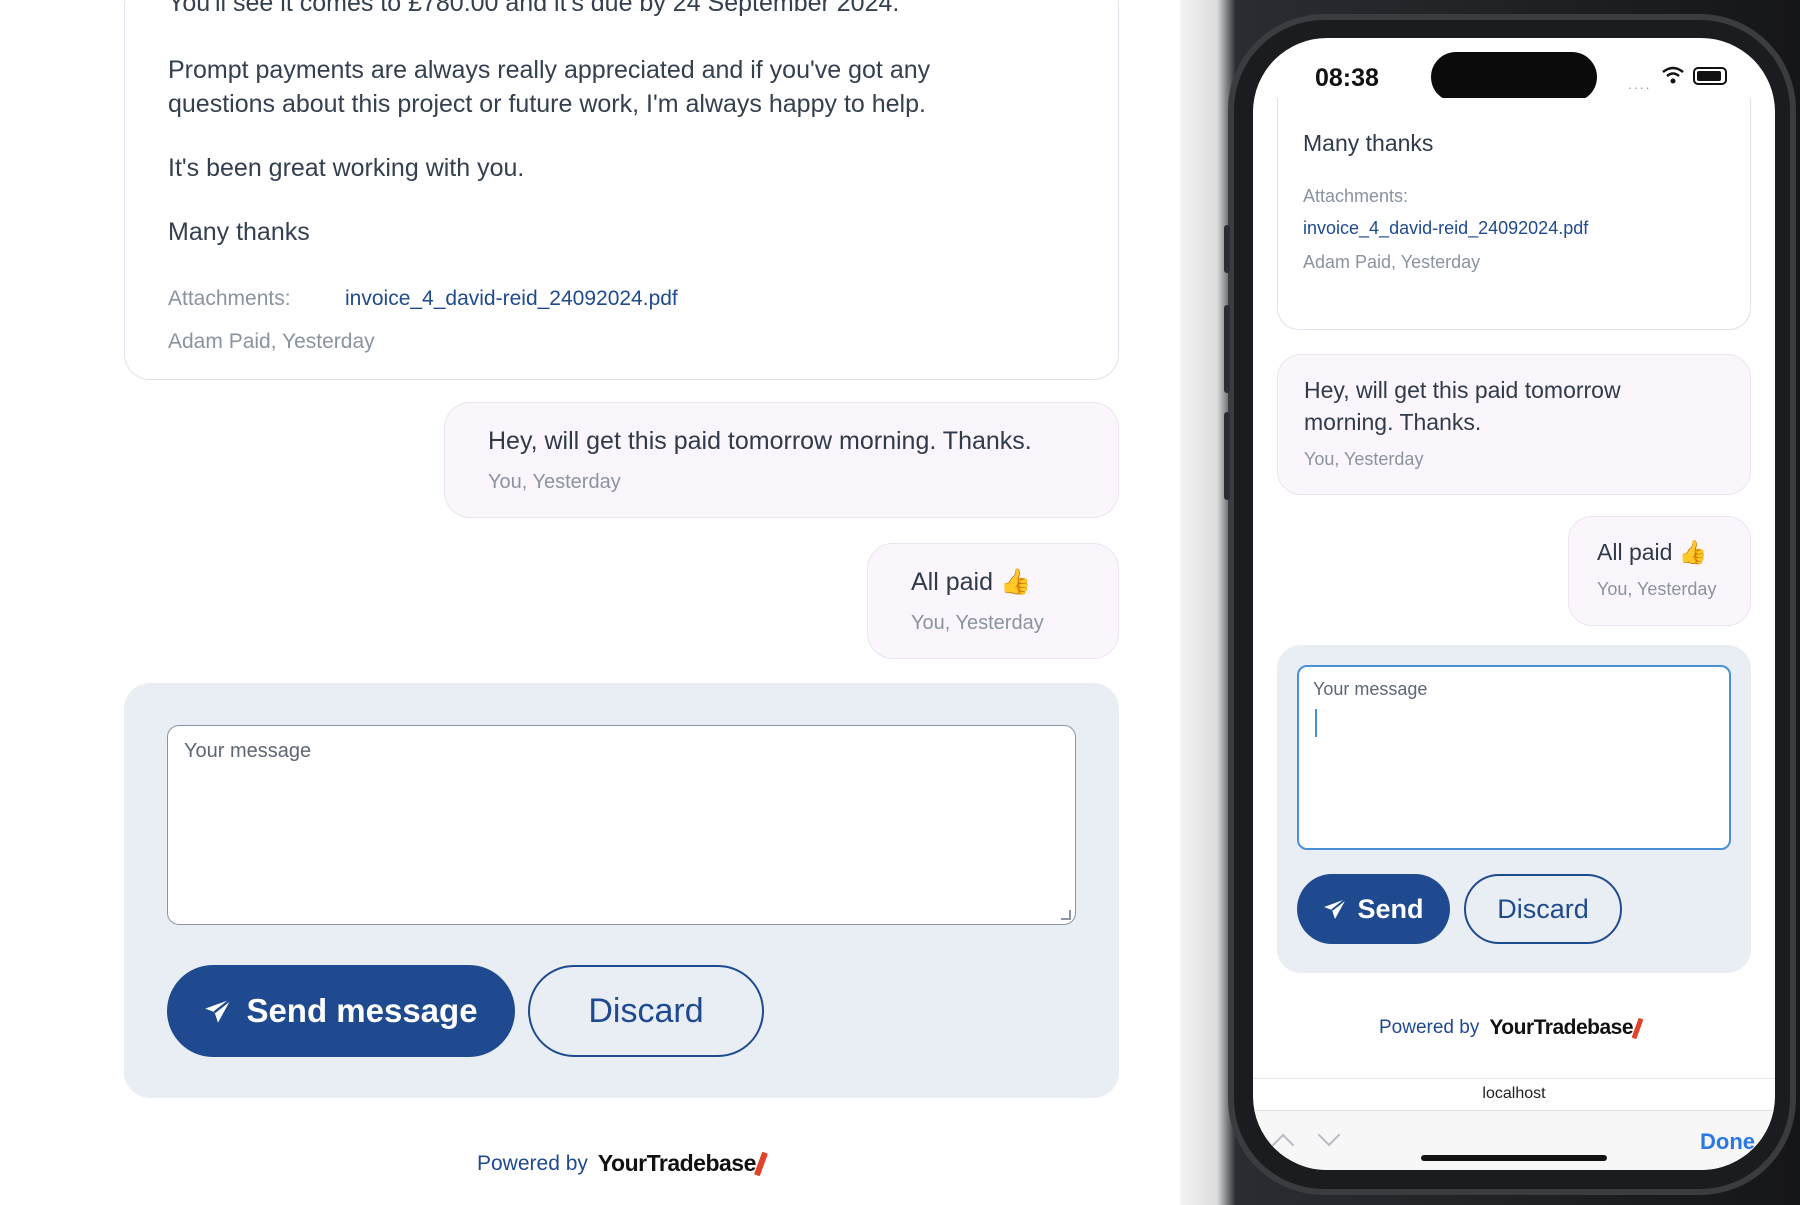 The height and width of the screenshot is (1205, 1800). What do you see at coordinates (1673, 75) in the screenshot?
I see `wifi-icon` at bounding box center [1673, 75].